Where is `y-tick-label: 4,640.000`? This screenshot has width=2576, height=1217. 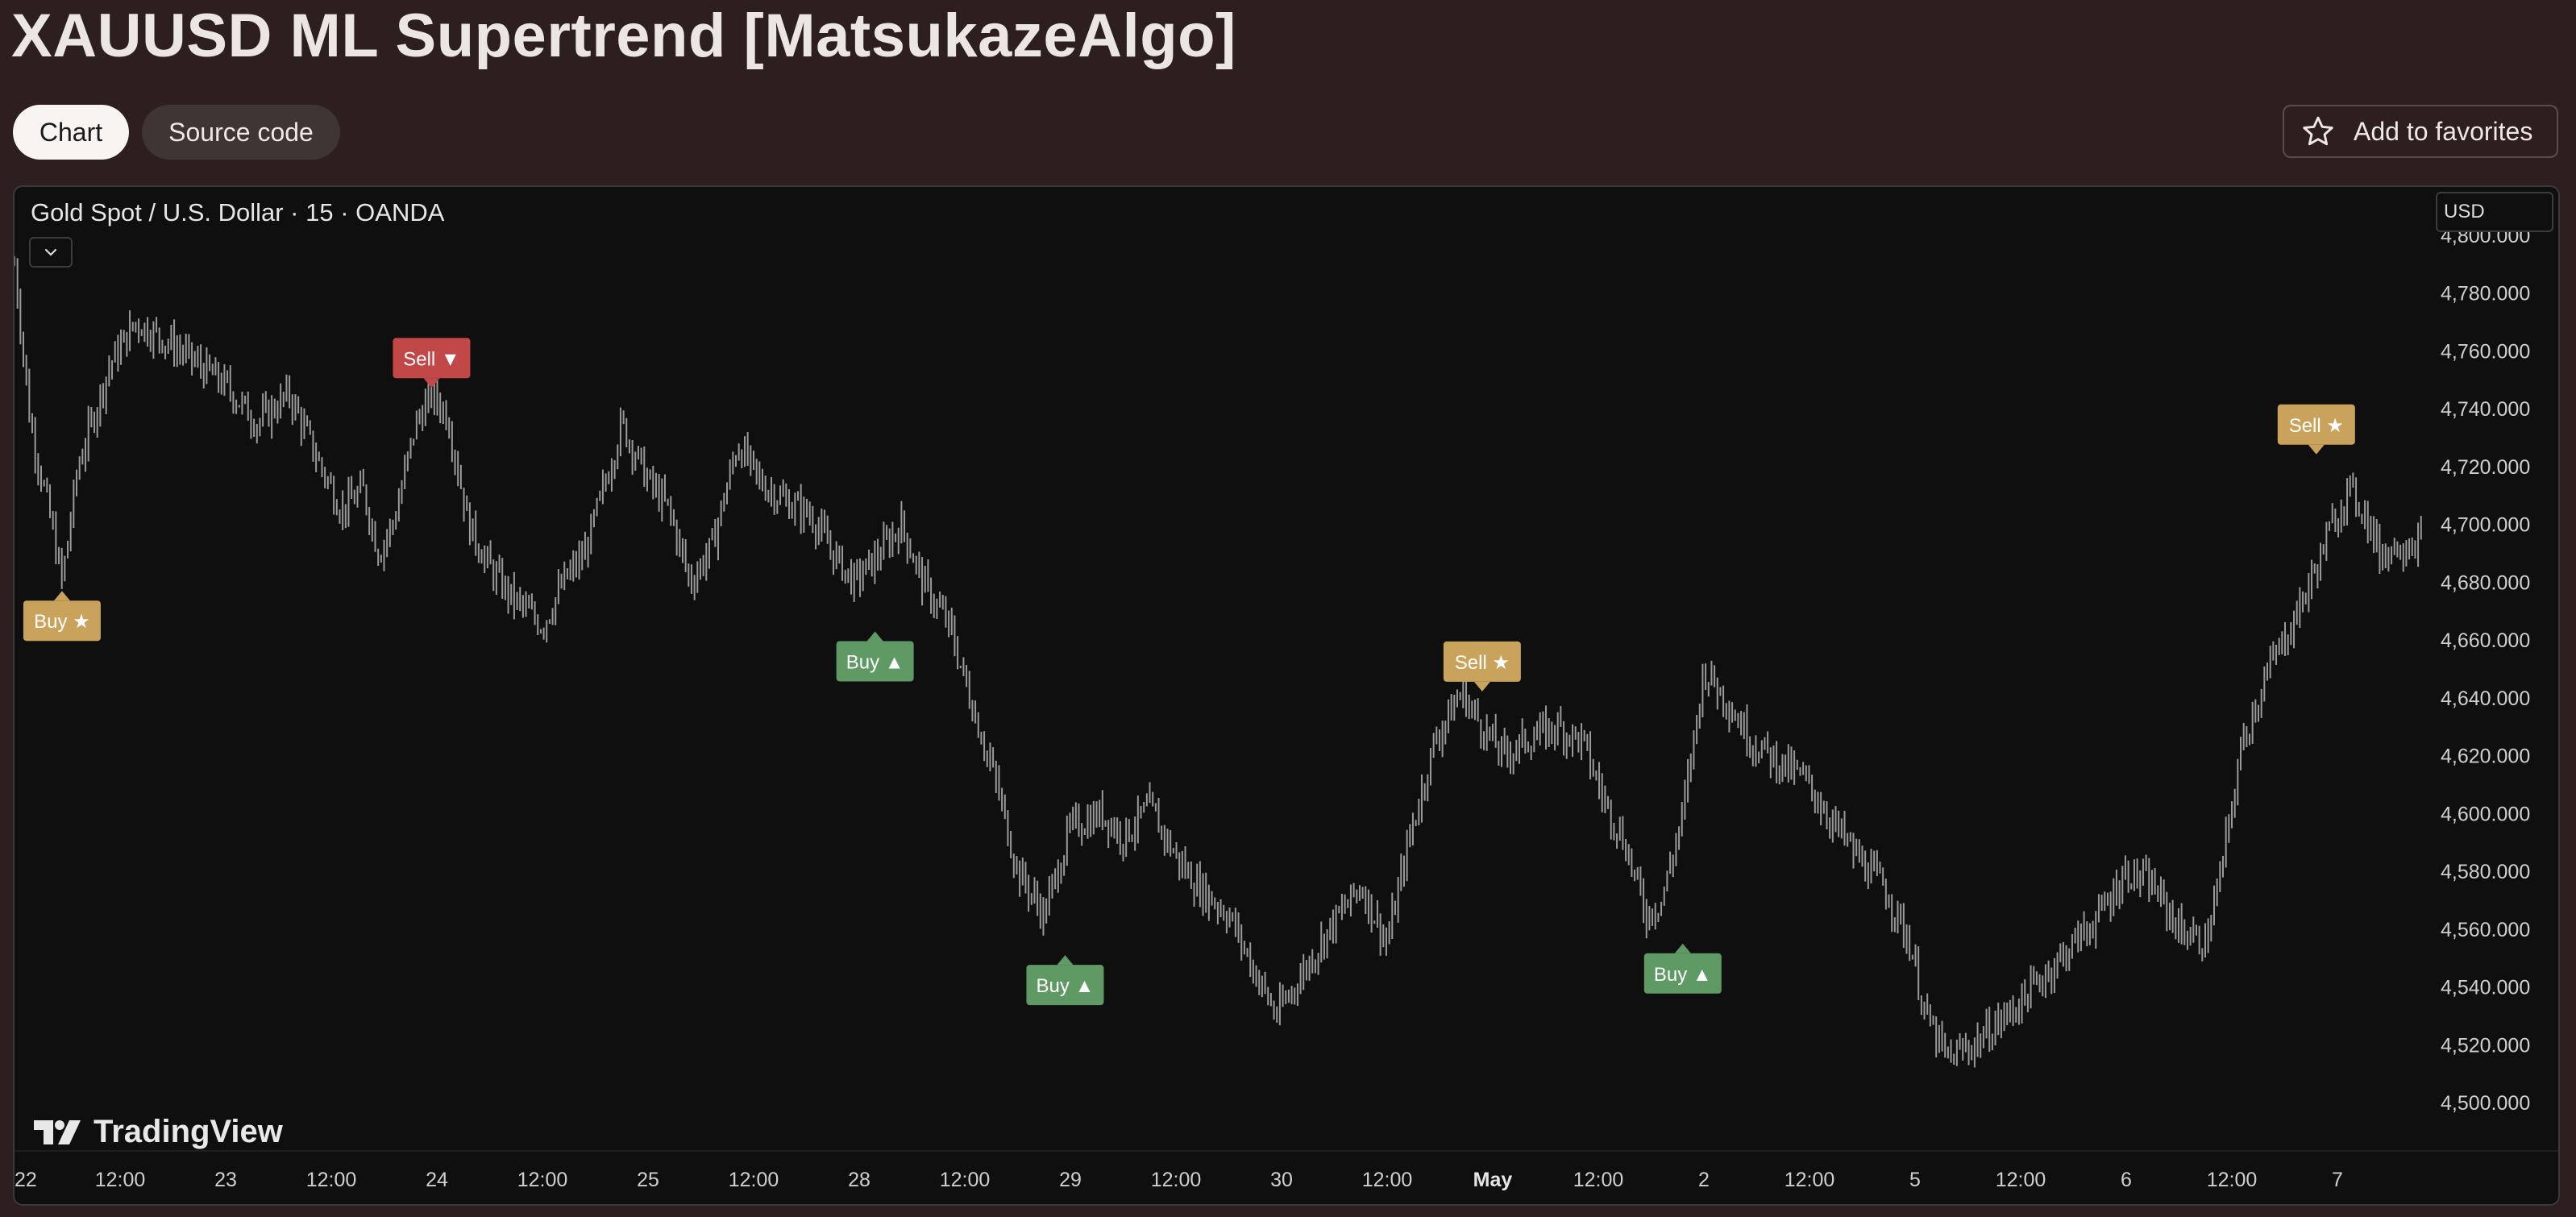
y-tick-label: 4,640.000 is located at coordinates (2485, 698).